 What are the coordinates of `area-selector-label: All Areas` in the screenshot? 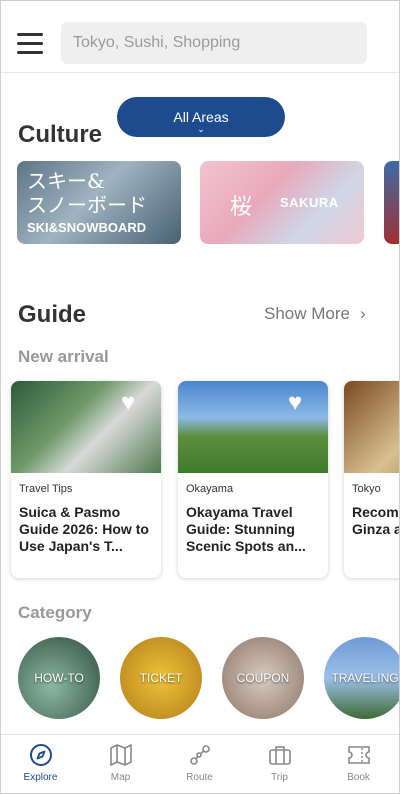 It's located at (201, 117).